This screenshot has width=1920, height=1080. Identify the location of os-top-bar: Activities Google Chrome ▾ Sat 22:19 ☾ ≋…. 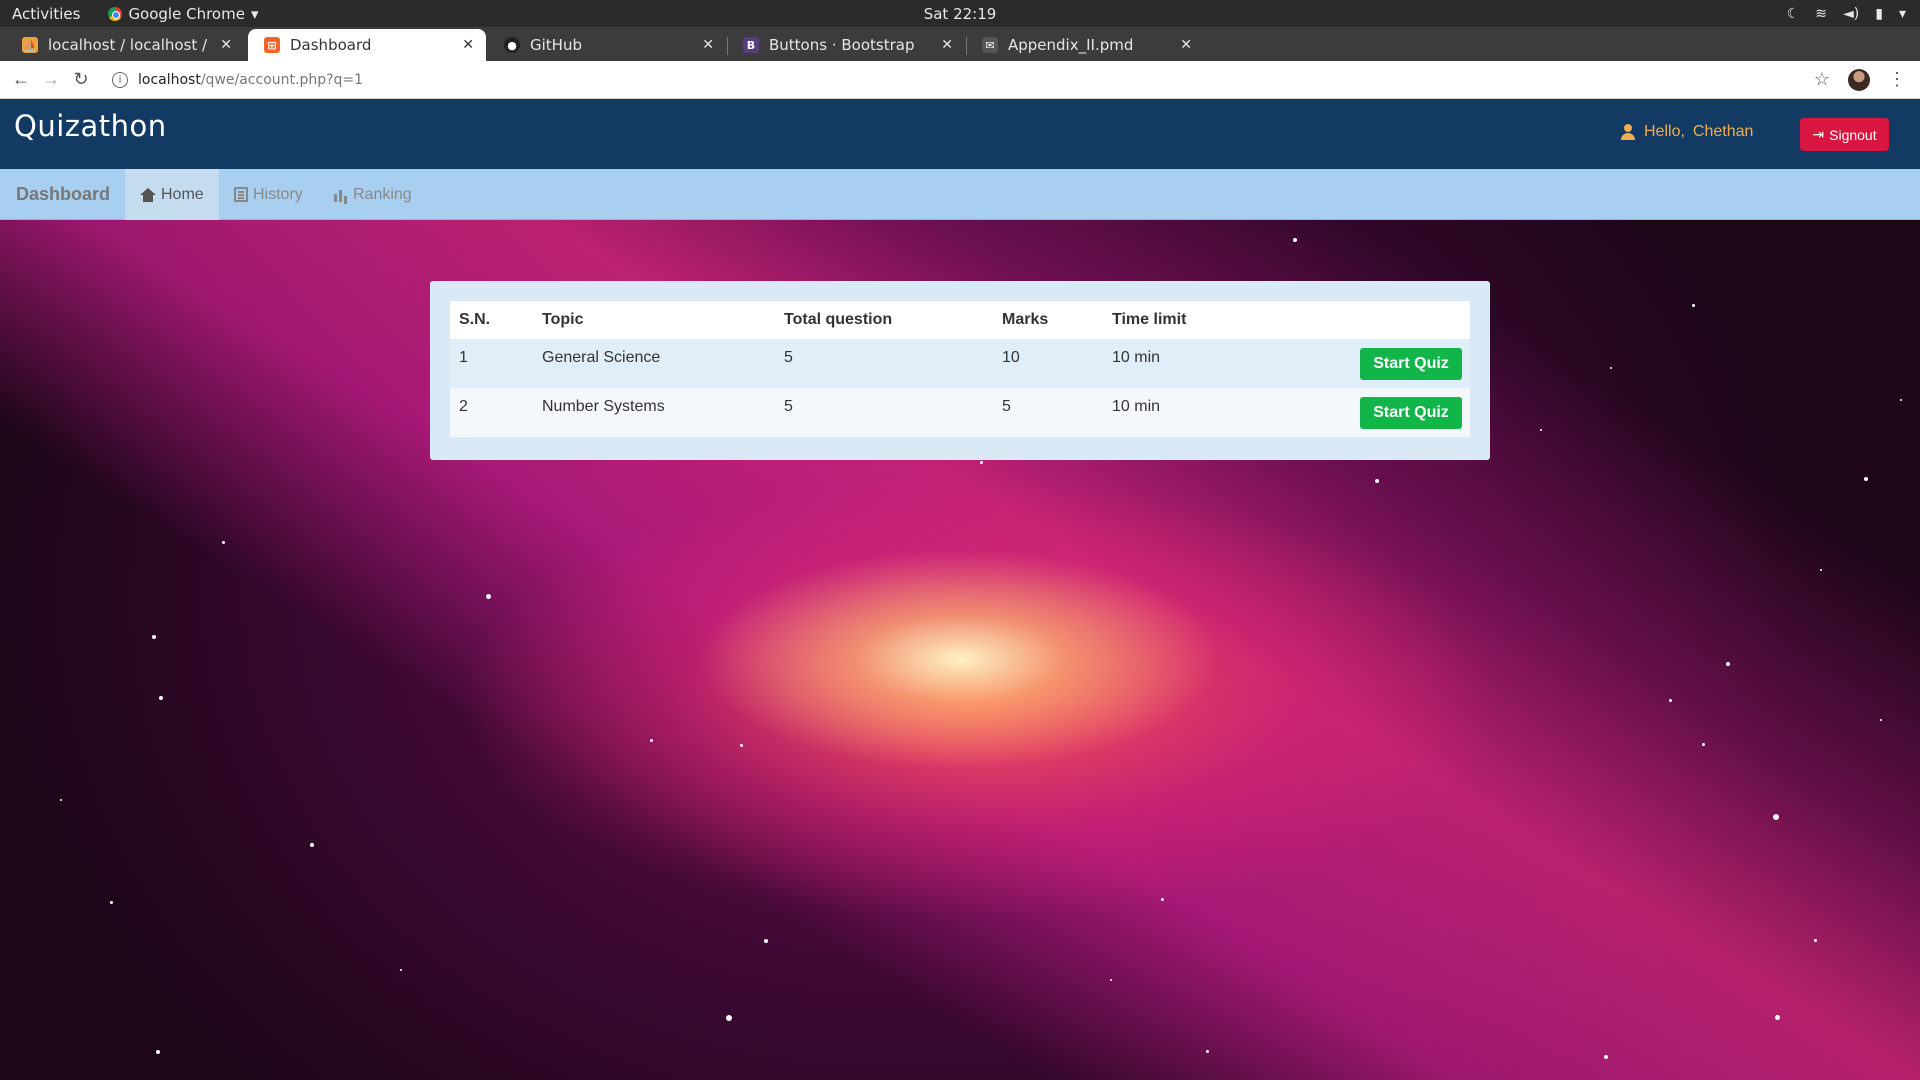
(960, 13).